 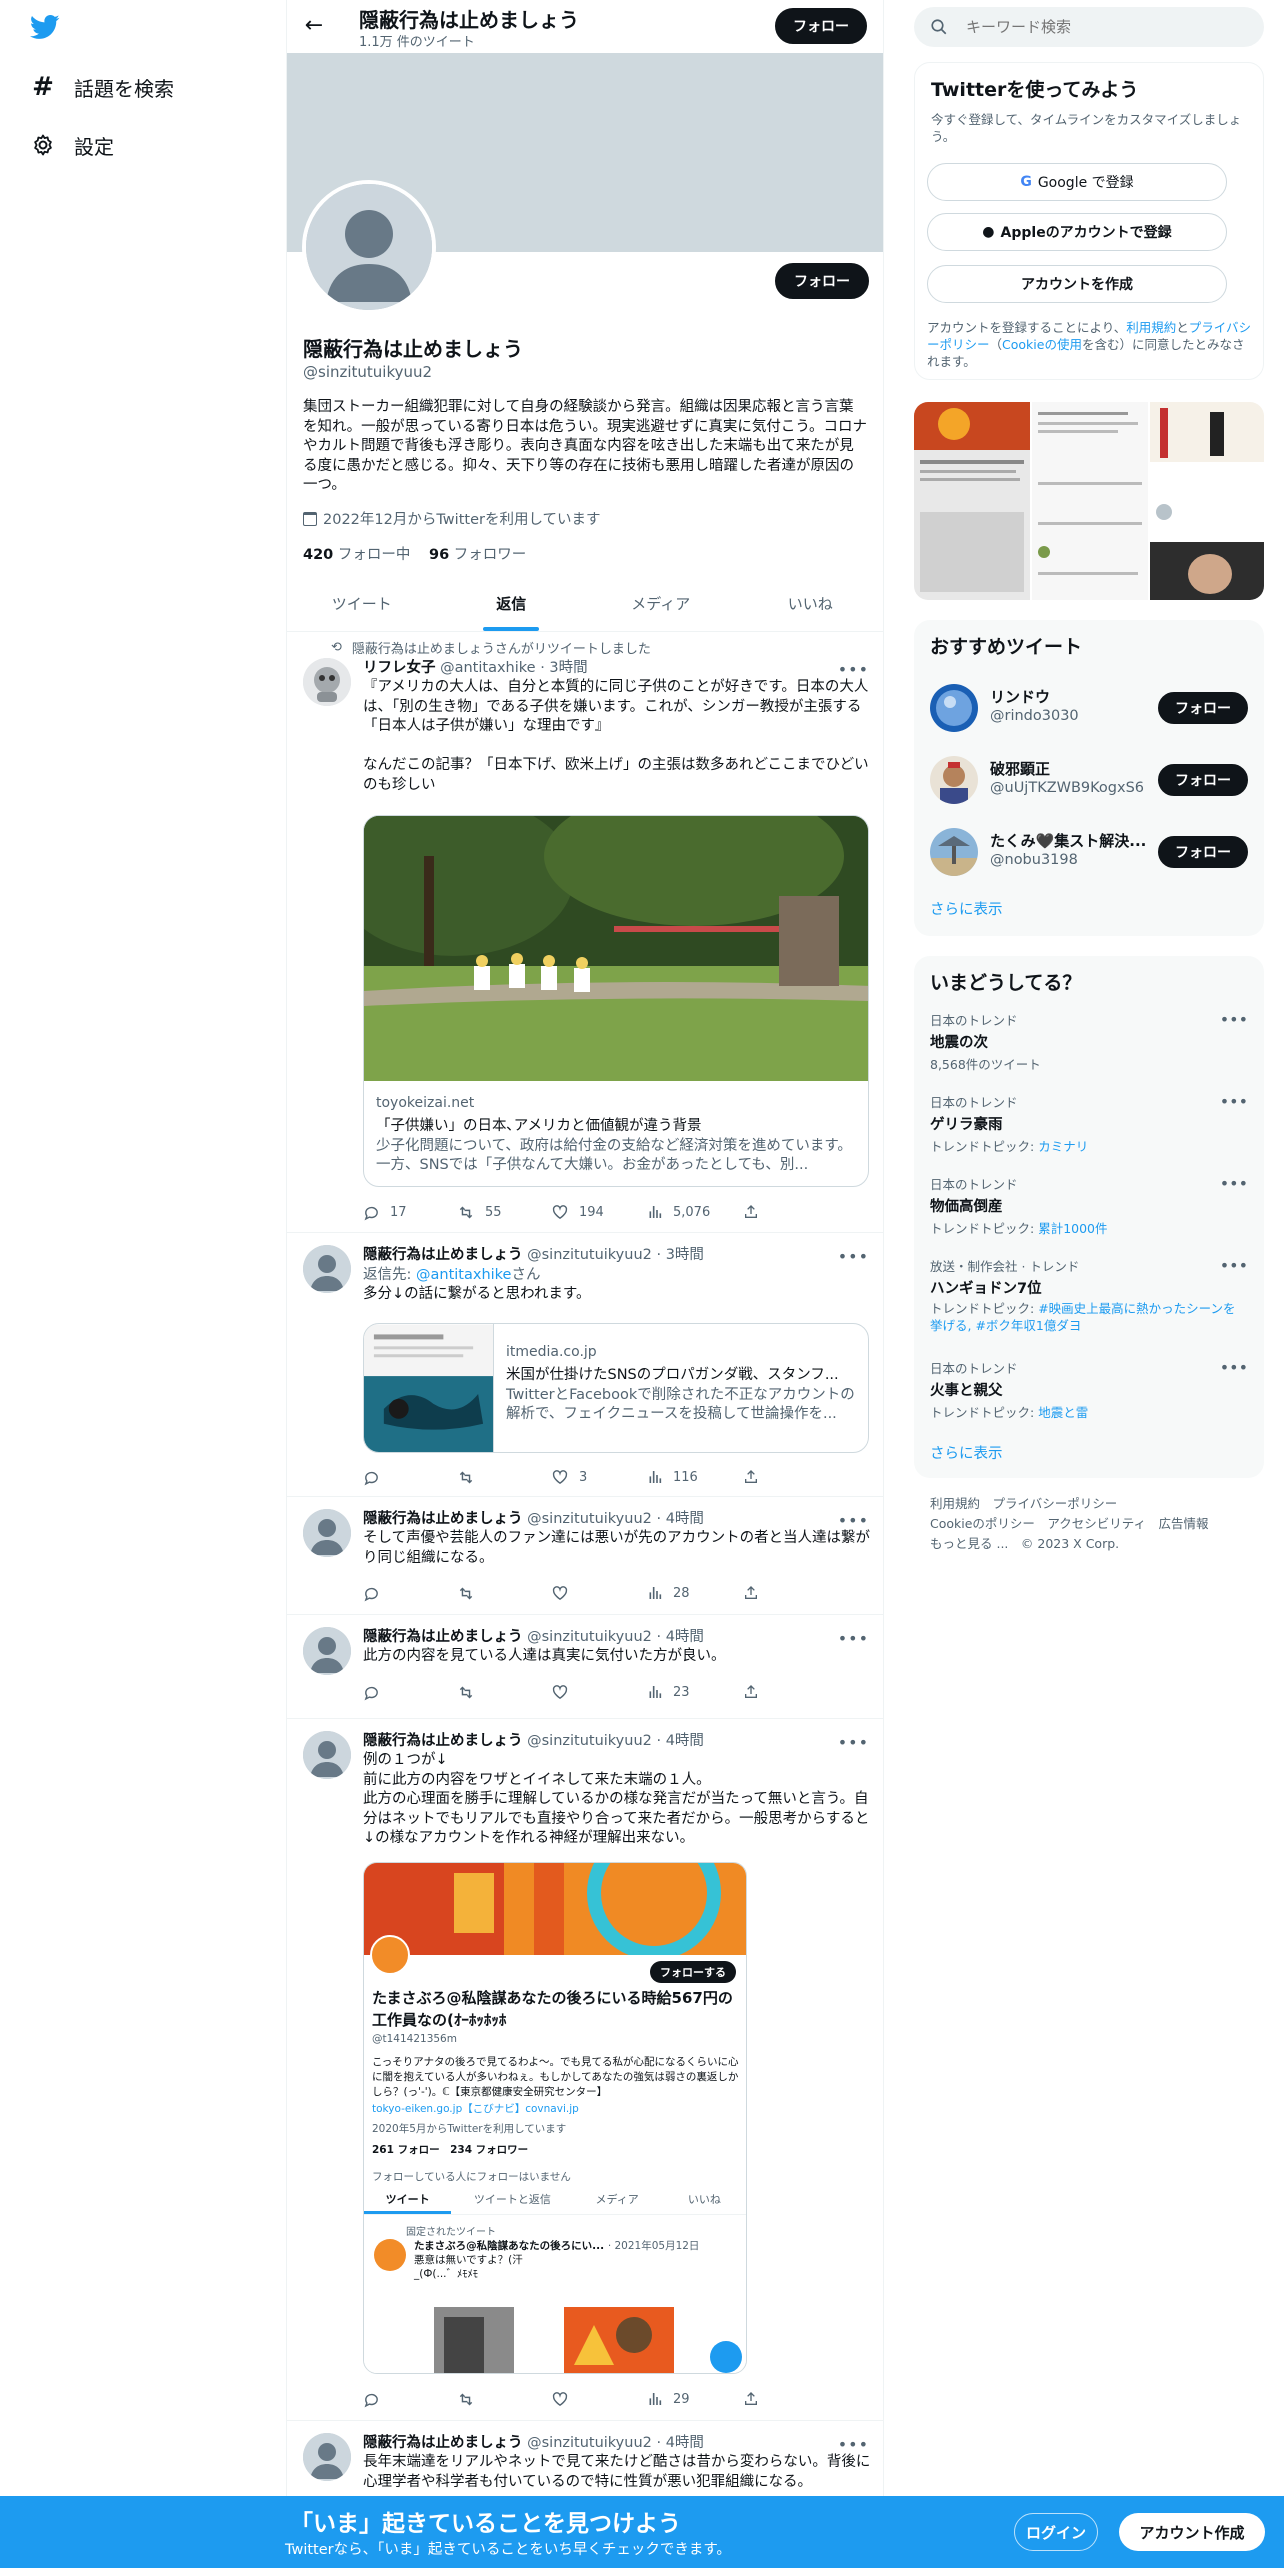 I want to click on trend-item: 日本のトレンド 火事と親父 トレンドトピック: 地震と雷 •••, so click(x=1089, y=1392).